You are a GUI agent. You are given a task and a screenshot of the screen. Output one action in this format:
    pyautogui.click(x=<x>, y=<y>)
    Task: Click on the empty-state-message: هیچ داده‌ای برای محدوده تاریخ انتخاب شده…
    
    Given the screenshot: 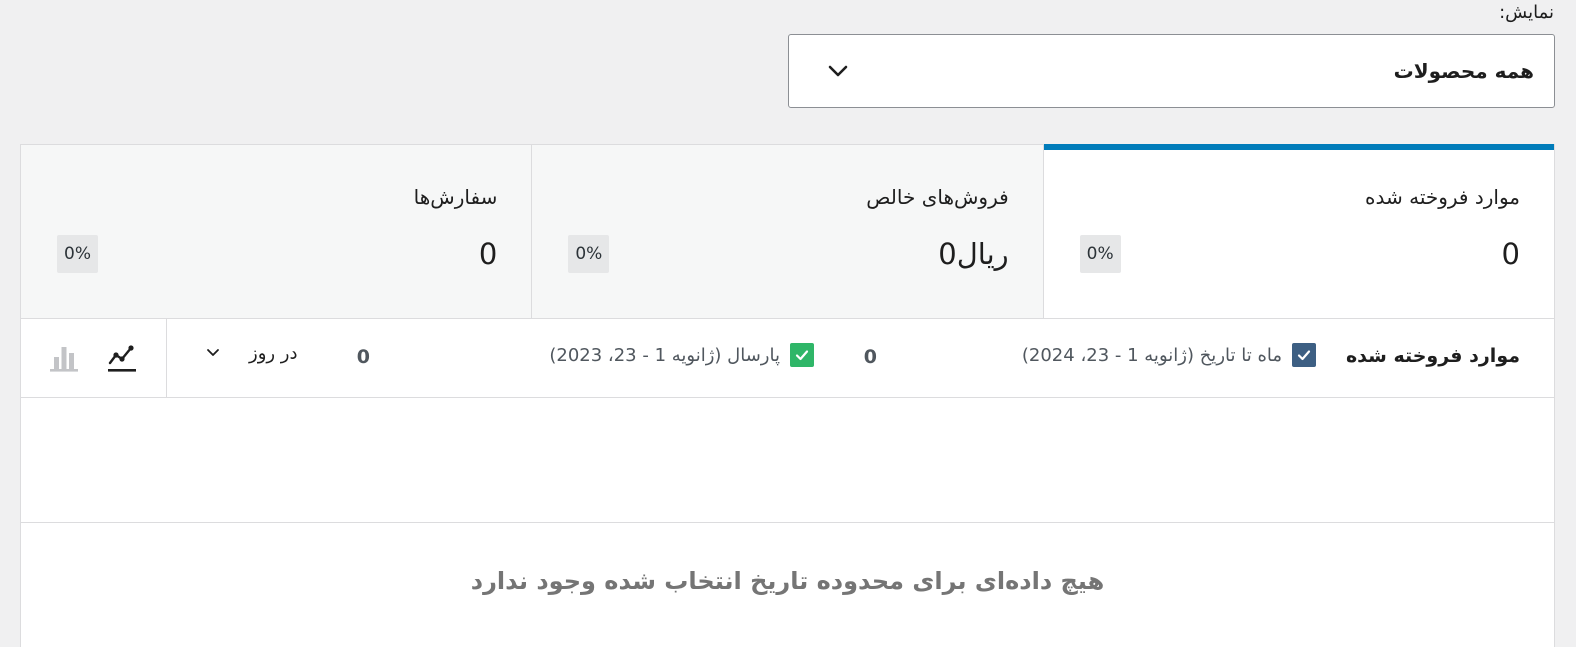 What is the action you would take?
    pyautogui.click(x=787, y=581)
    